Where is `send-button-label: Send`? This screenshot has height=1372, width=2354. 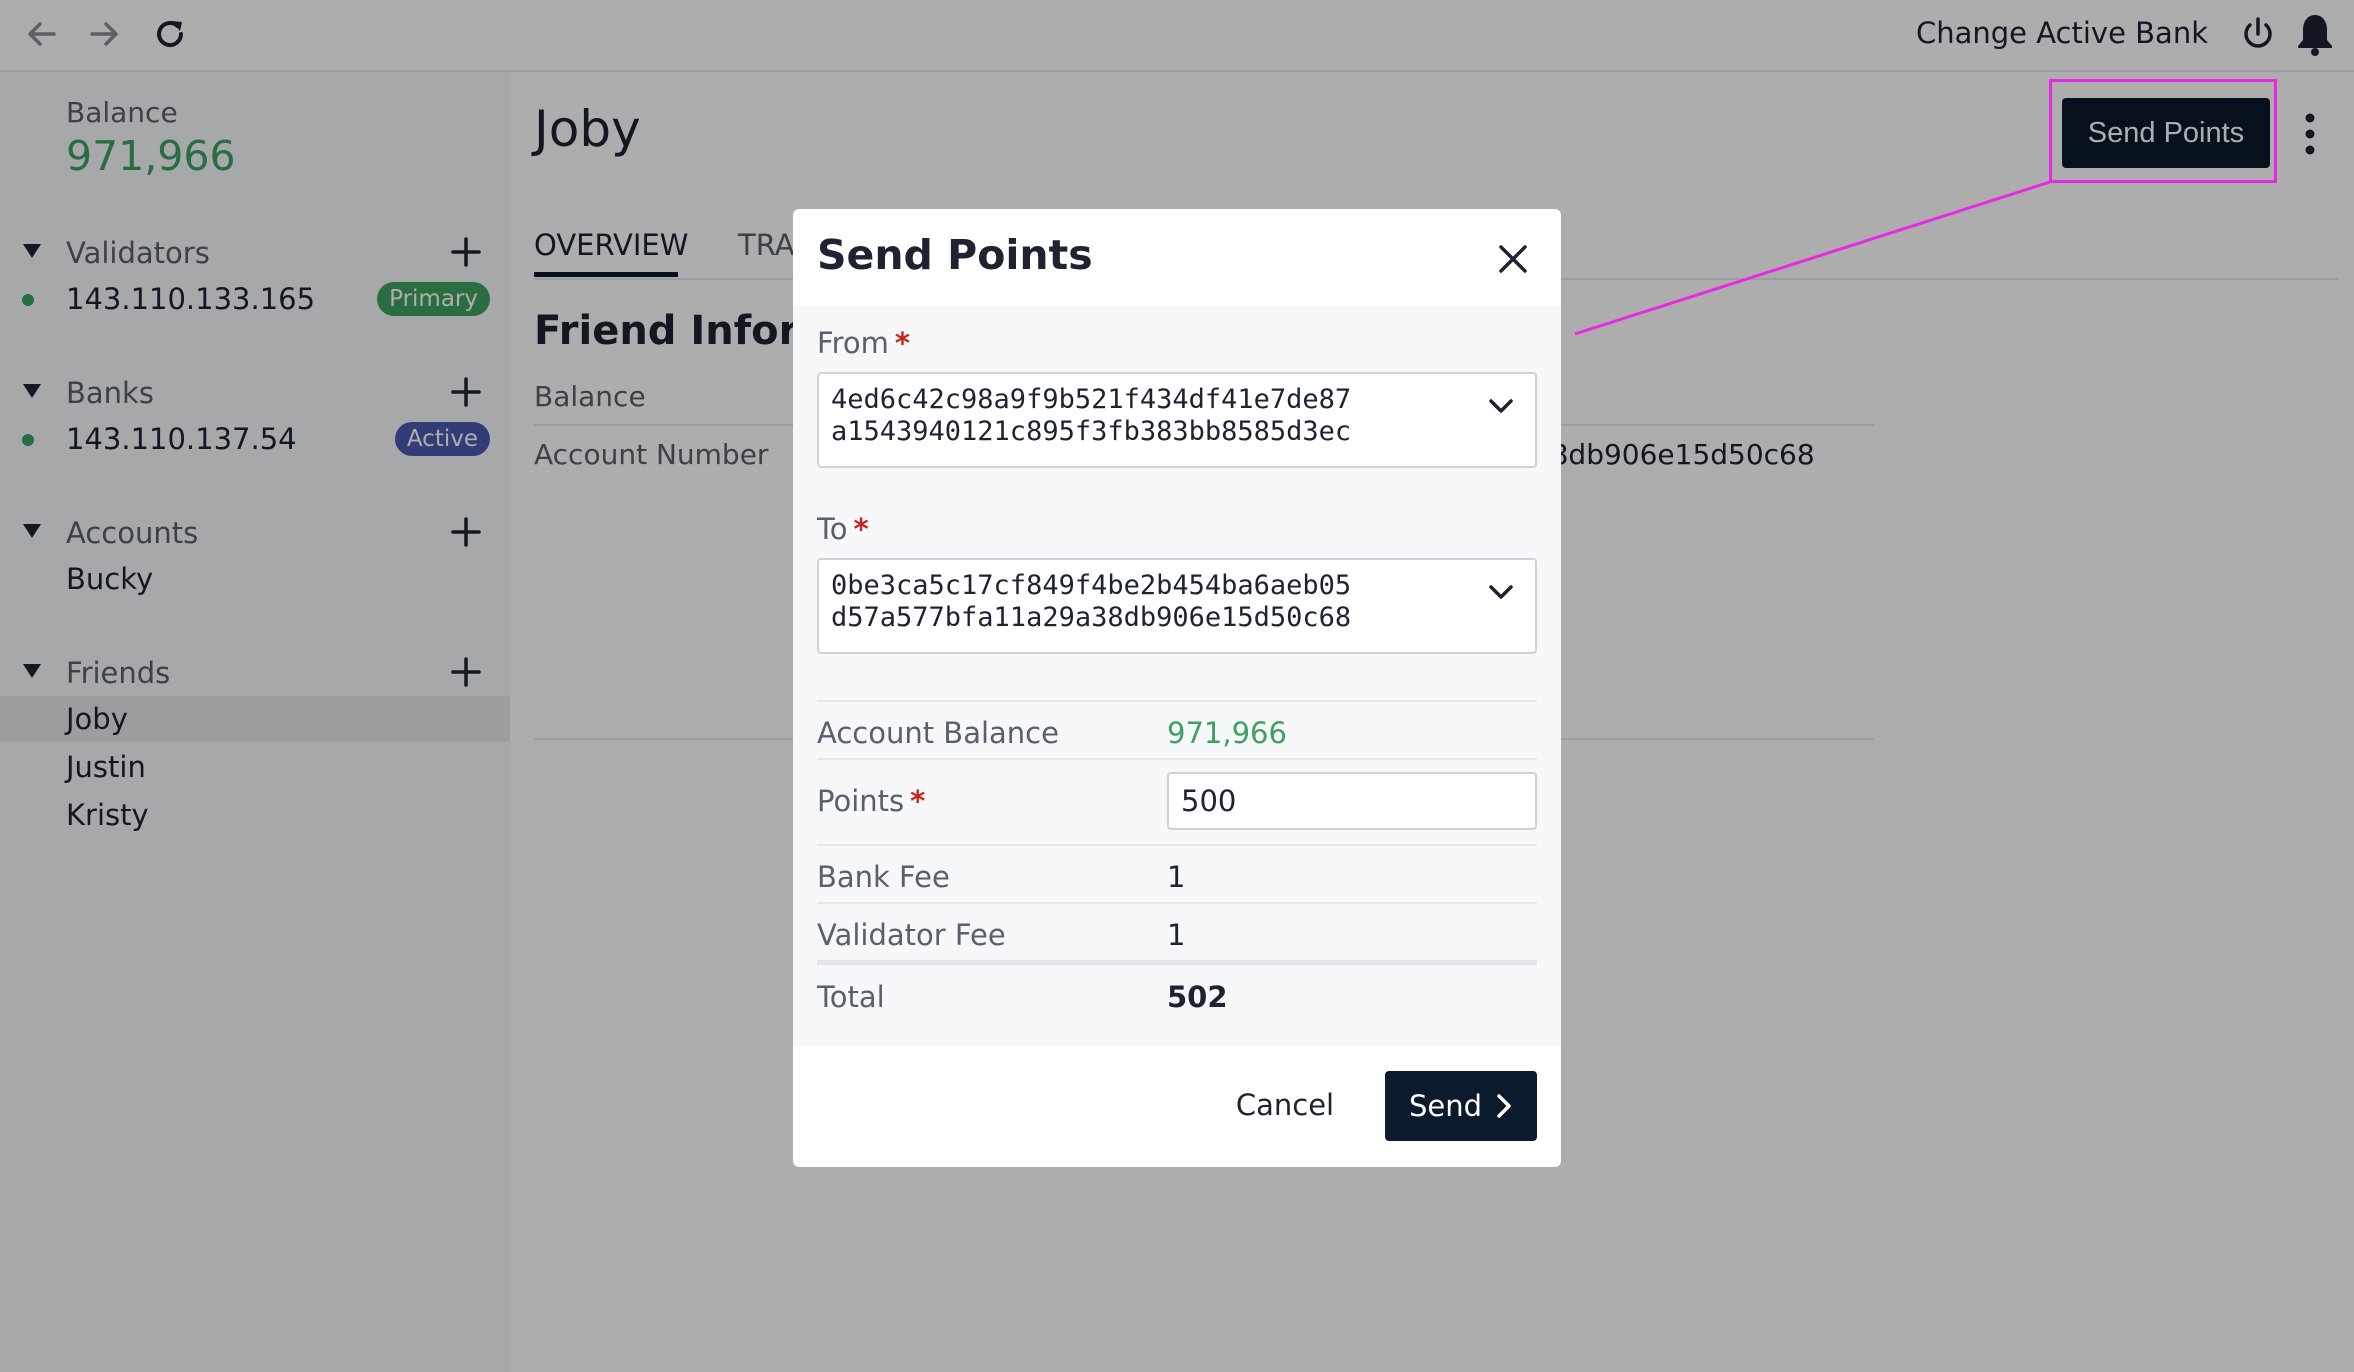 send-button-label: Send is located at coordinates (1446, 1106).